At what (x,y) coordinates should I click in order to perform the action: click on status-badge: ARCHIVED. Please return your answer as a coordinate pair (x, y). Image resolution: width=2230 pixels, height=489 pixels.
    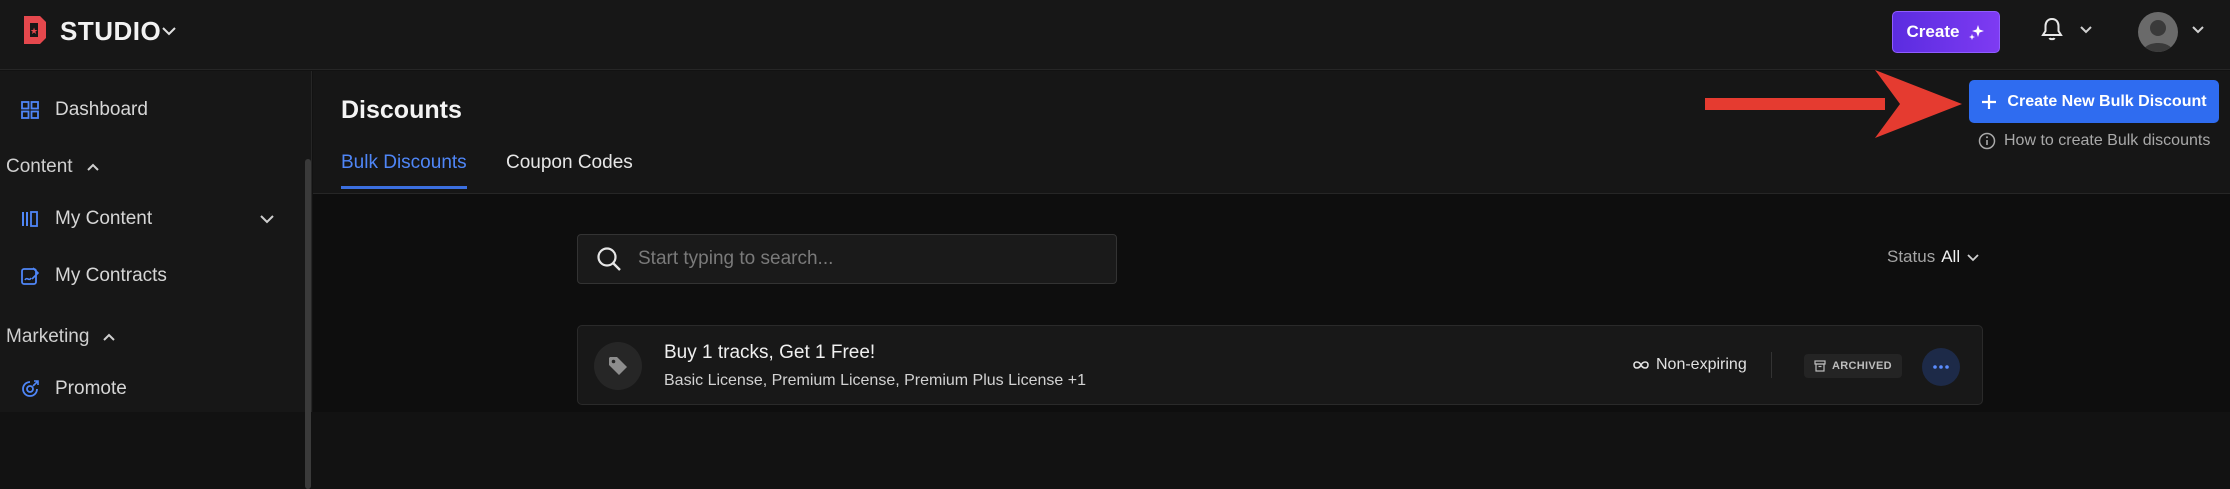
    Looking at the image, I should click on (1853, 366).